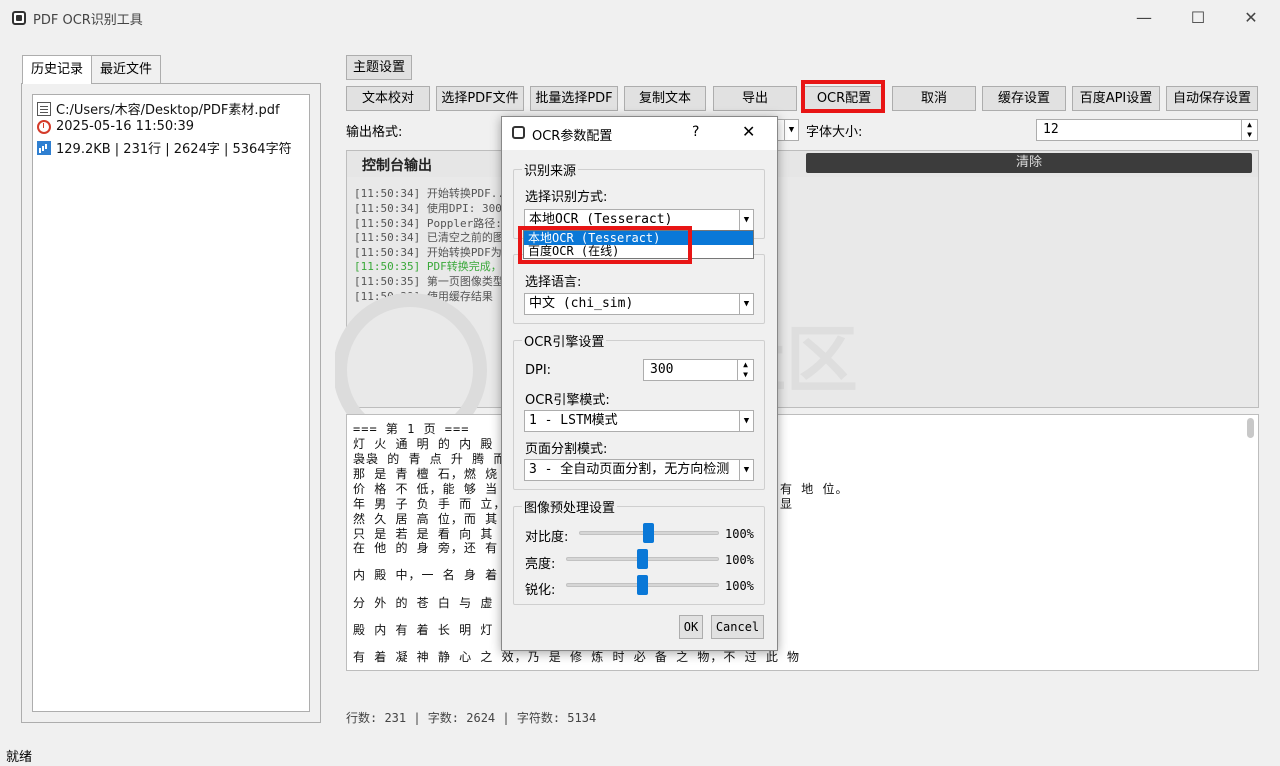 The width and height of the screenshot is (1280, 766). Describe the element at coordinates (429, 281) in the screenshot. I see `log-line: [11:50:35] 第一页图像类型` at that location.